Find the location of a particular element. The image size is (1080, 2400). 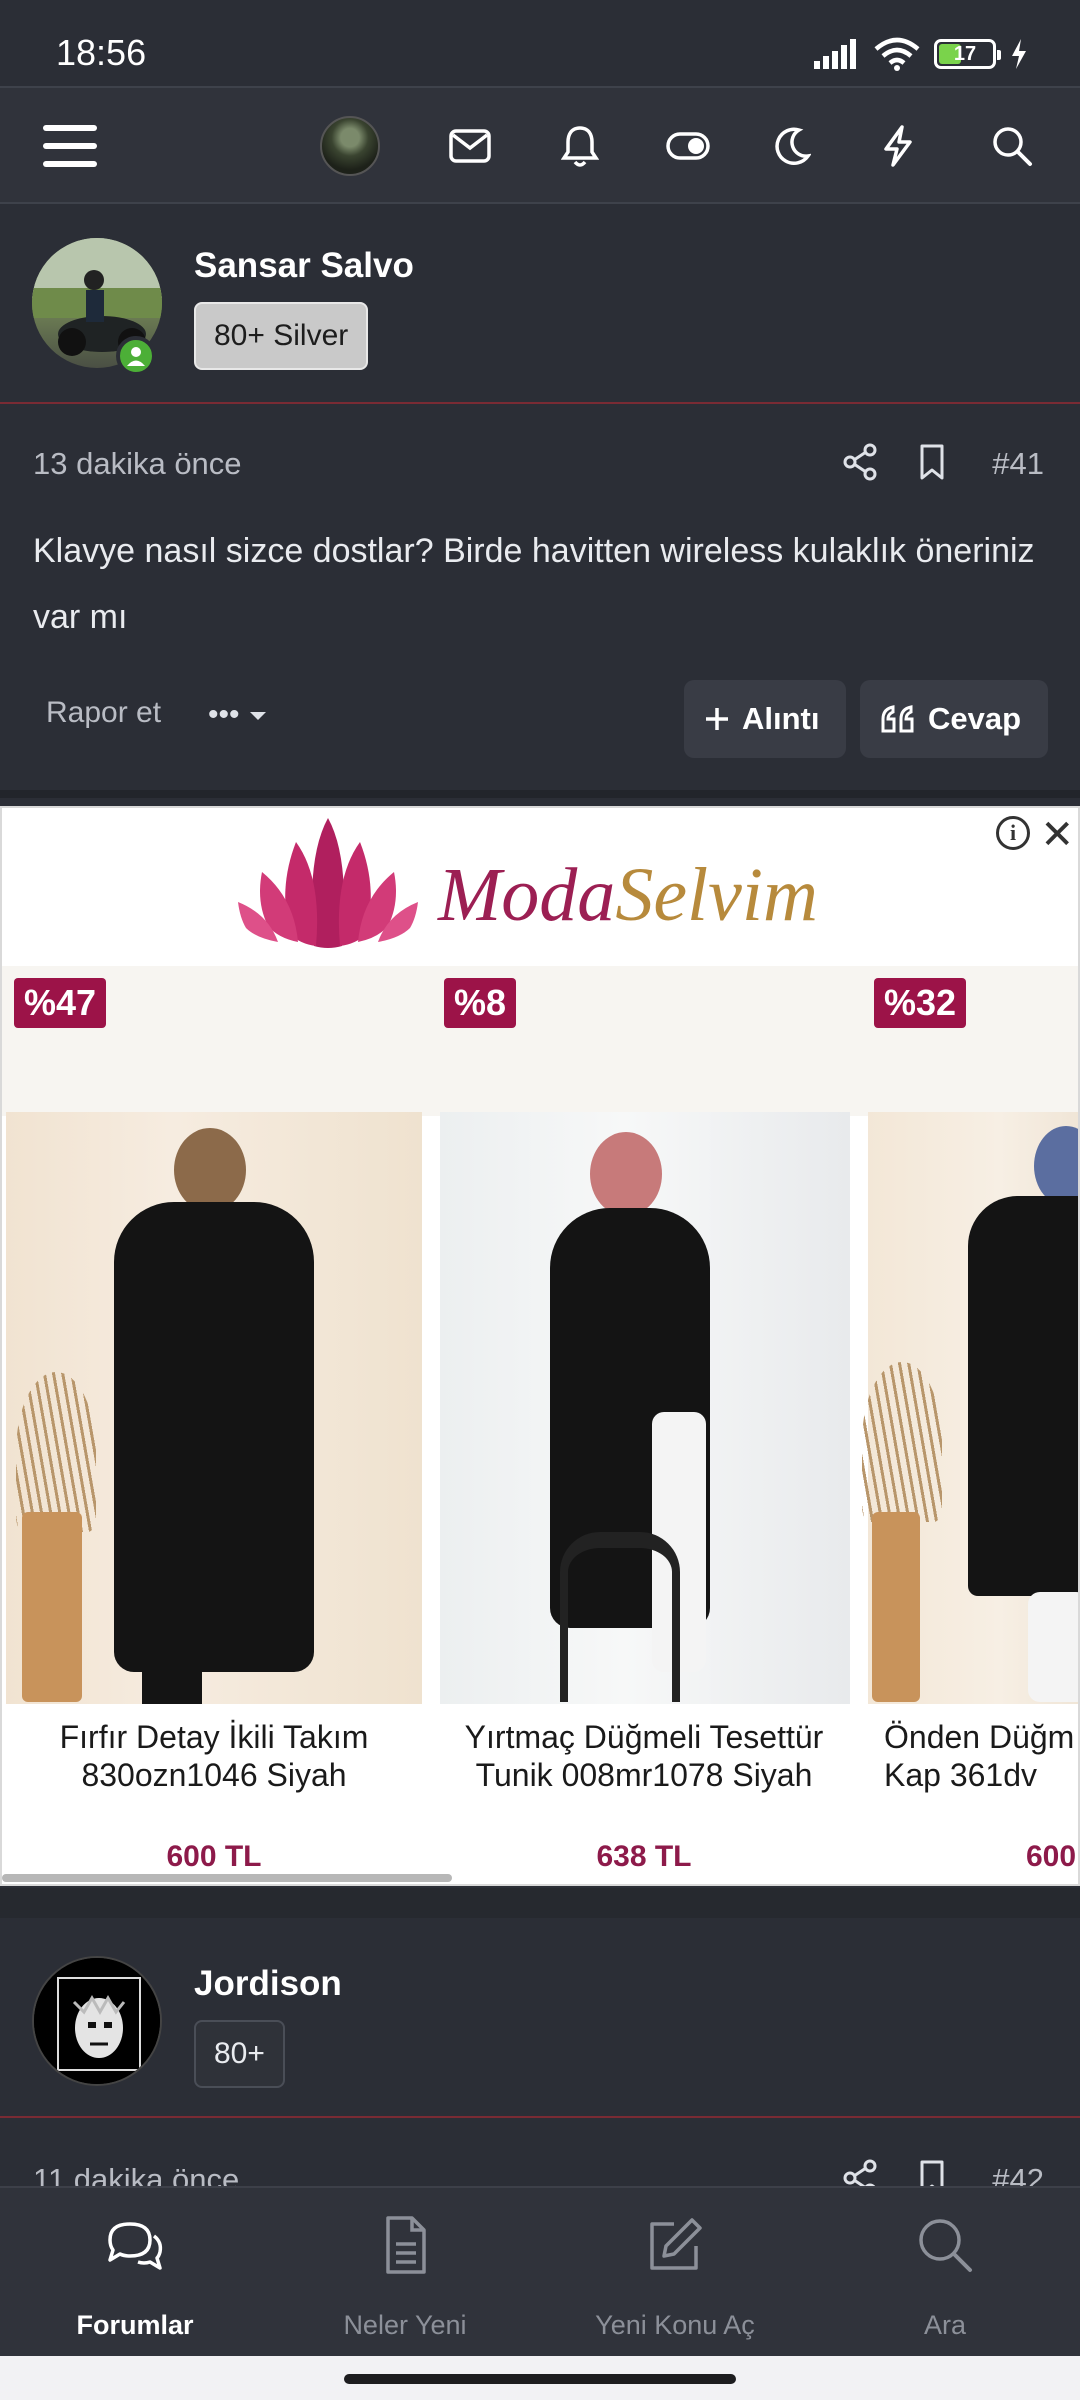

user-rank-badge: 80+ is located at coordinates (239, 2054).